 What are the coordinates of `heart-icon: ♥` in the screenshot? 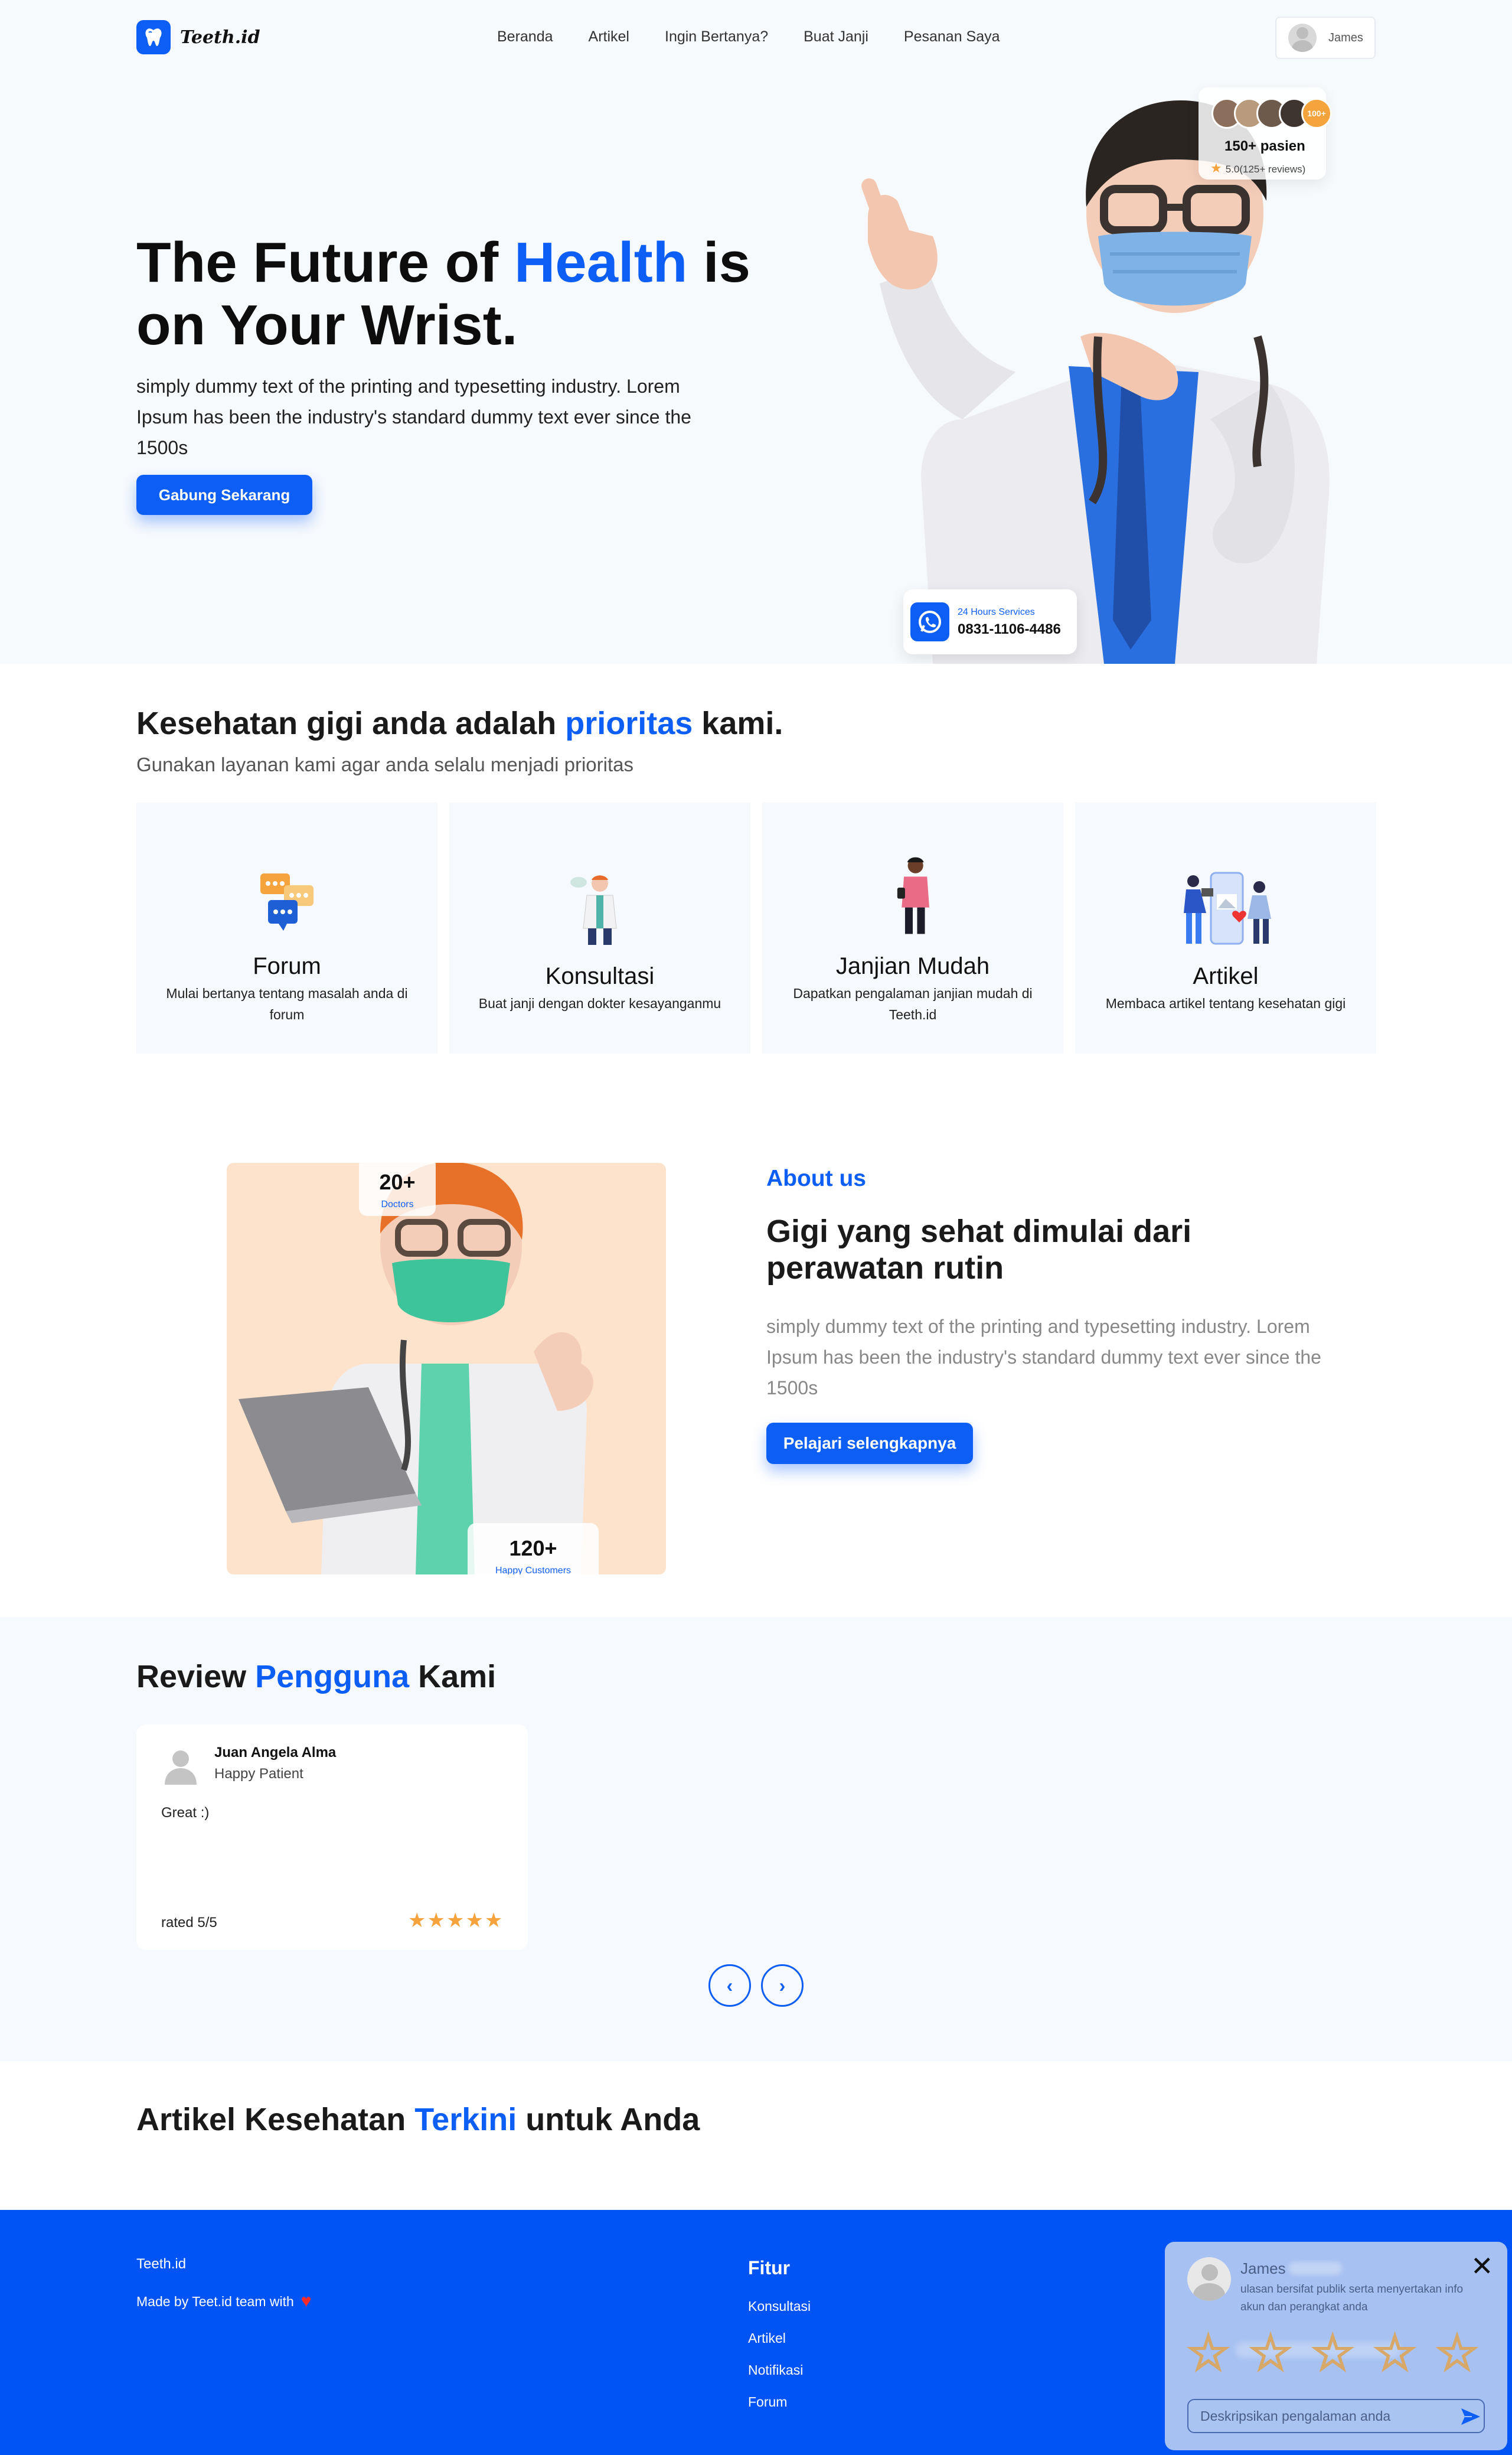 It's located at (306, 2301).